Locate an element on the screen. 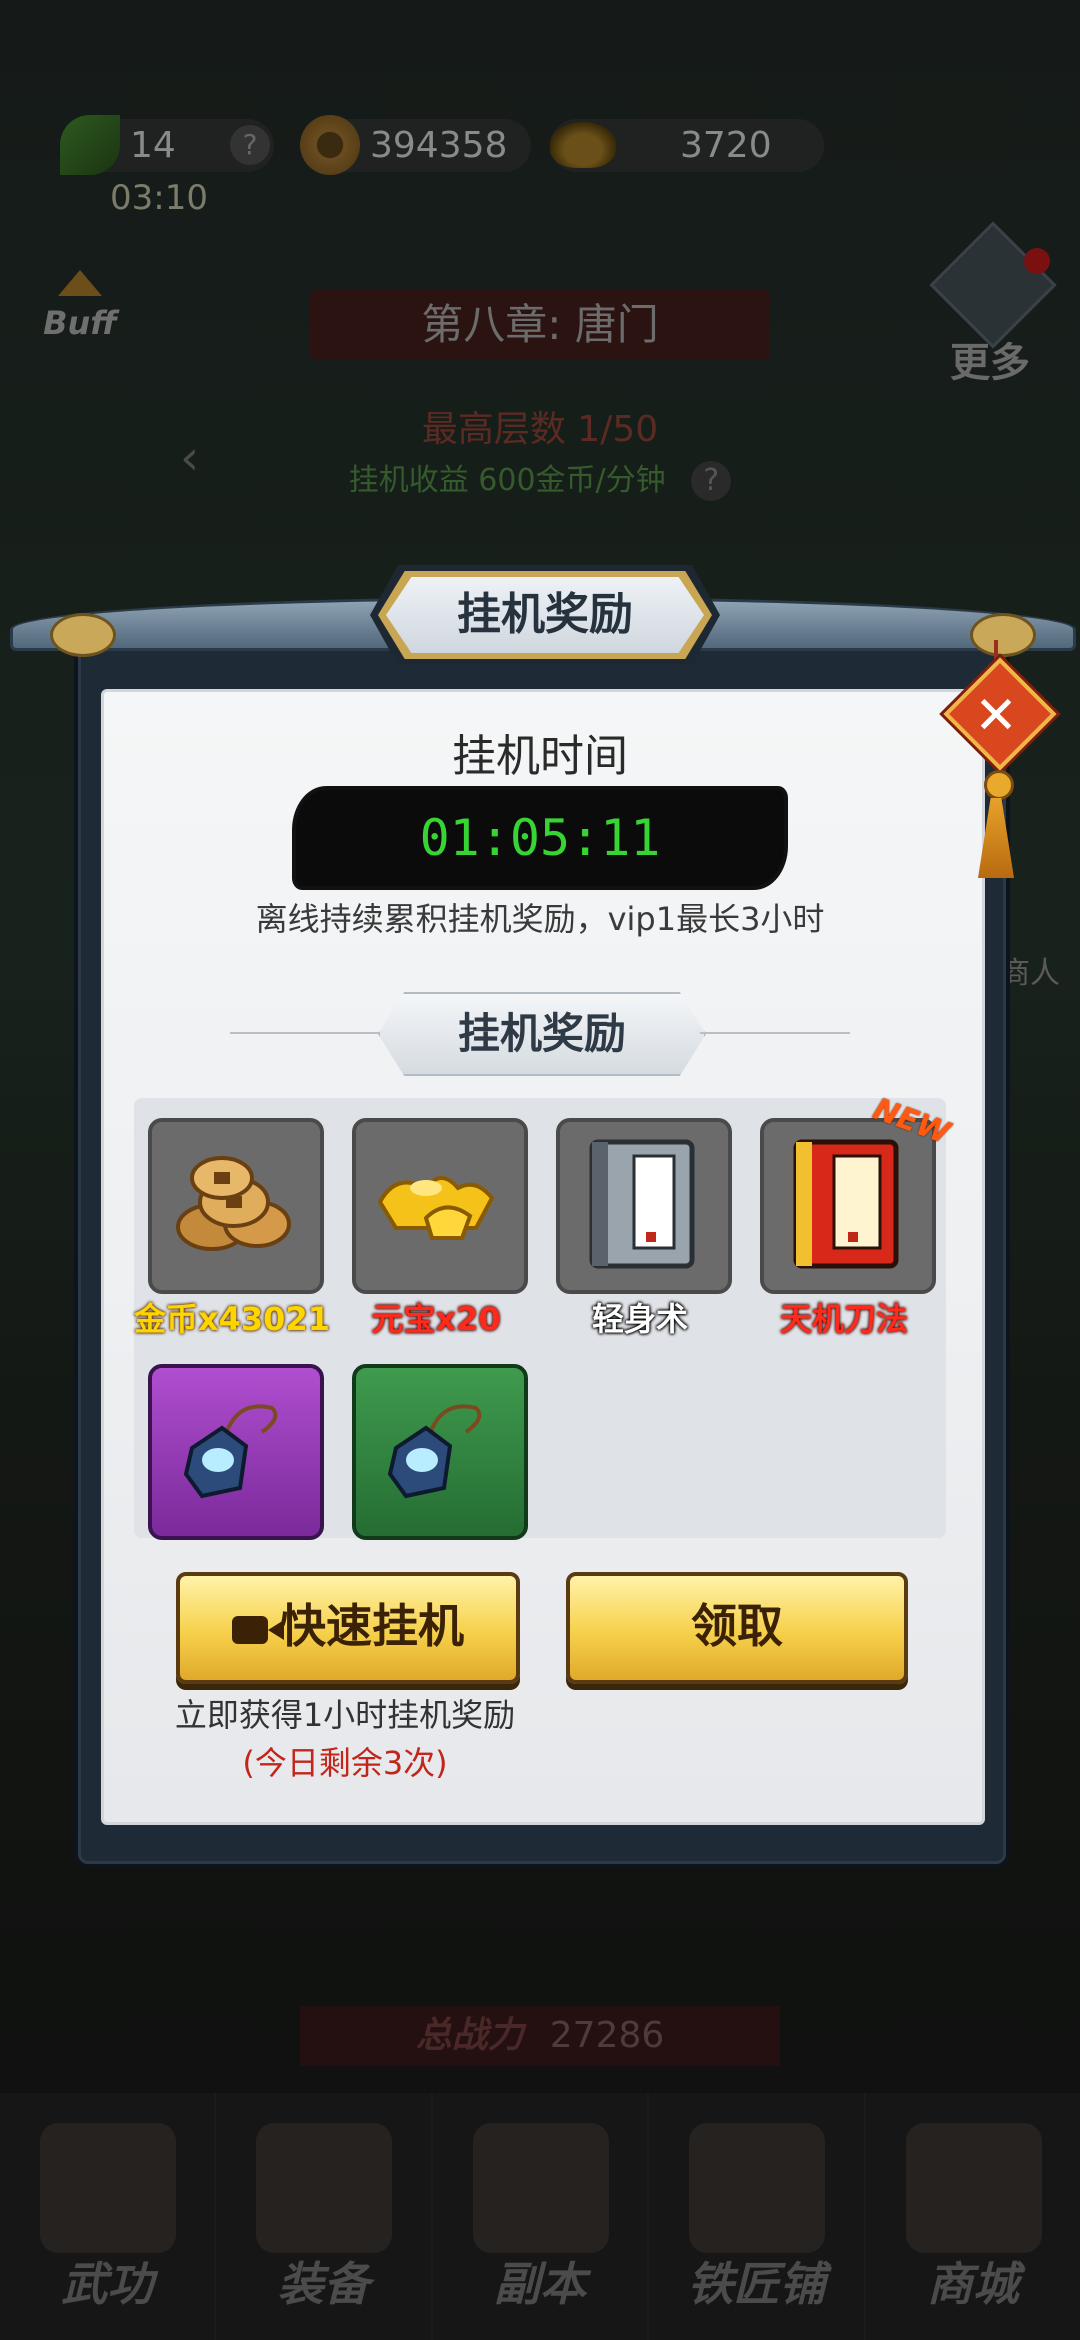 The image size is (1080, 2340). shop-icon is located at coordinates (973, 2188).